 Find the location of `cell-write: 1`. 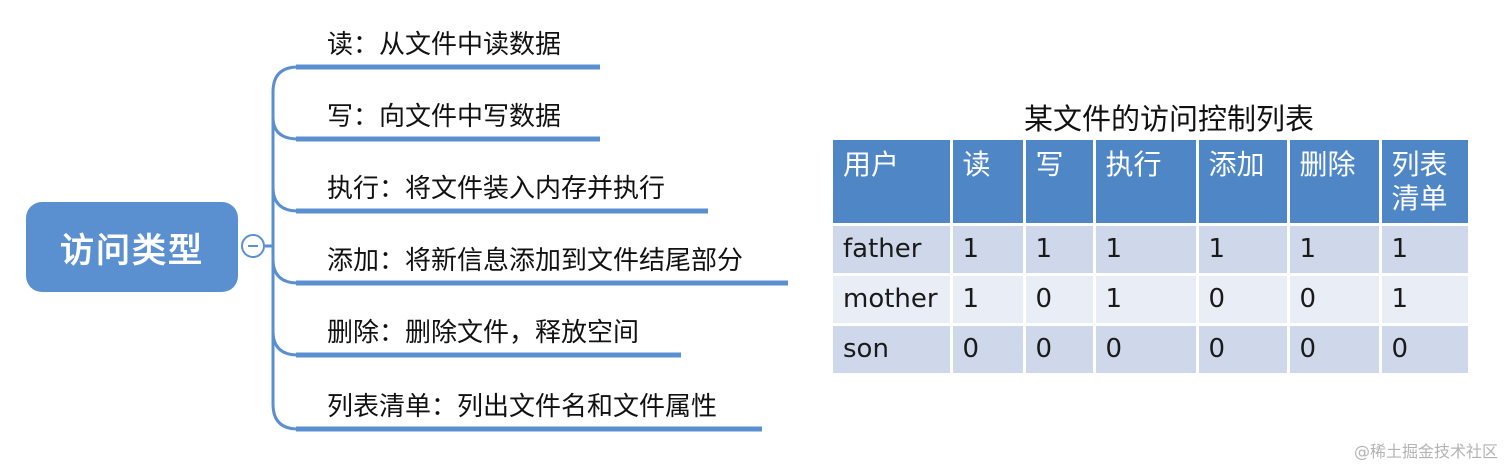

cell-write: 1 is located at coordinates (1060, 250).